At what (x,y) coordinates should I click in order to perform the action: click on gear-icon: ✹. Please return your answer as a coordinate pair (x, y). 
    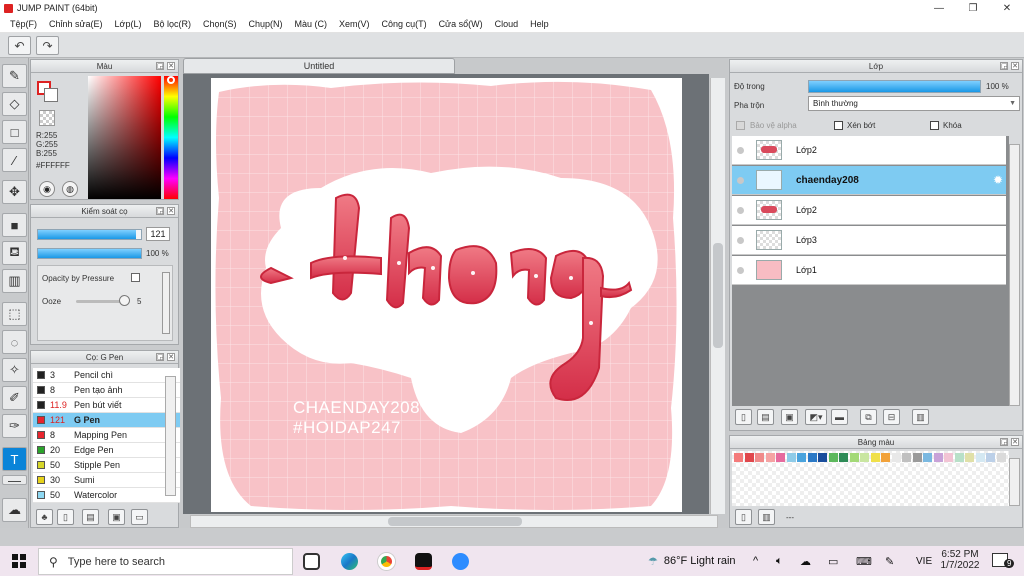
    Looking at the image, I should click on (998, 180).